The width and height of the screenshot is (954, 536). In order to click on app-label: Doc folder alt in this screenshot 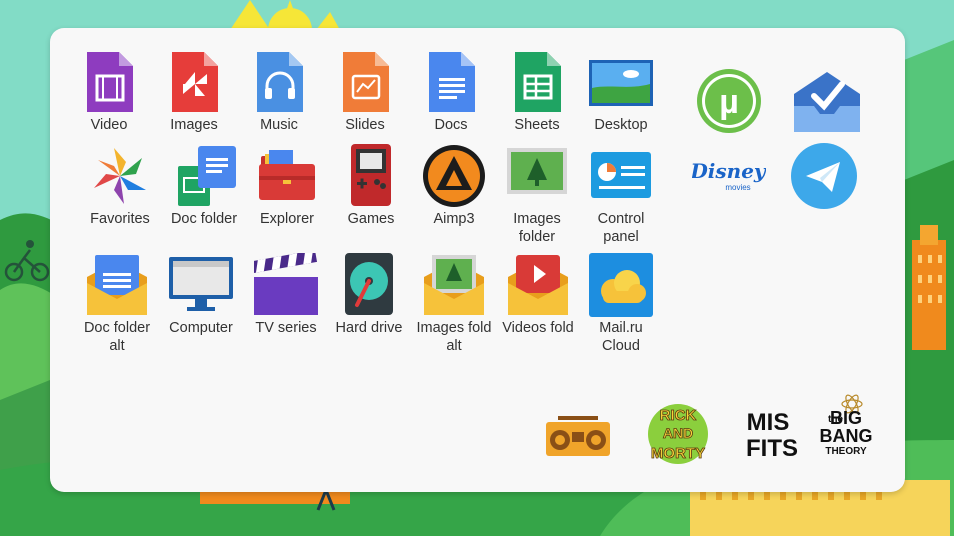, I will do `click(117, 337)`.